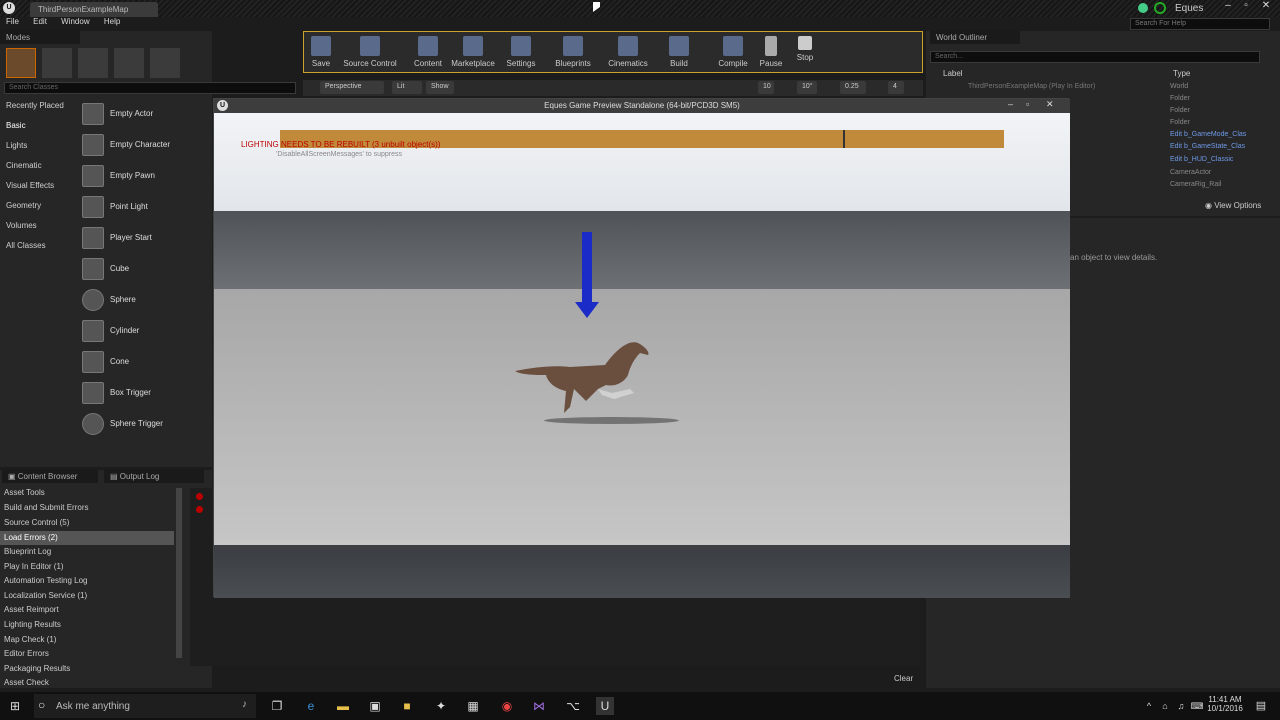  Describe the element at coordinates (1010, 104) in the screenshot. I see `game-window-minimize-button: –` at that location.